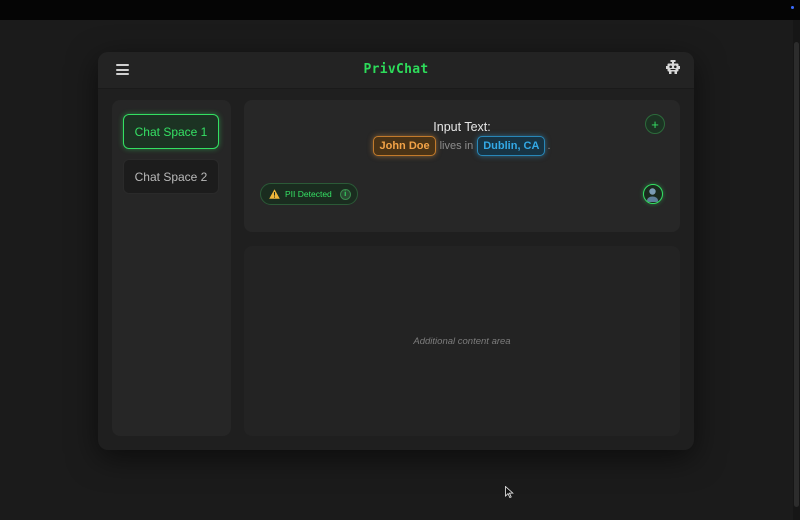  Describe the element at coordinates (400, 10) in the screenshot. I see `browser-top-bar` at that location.